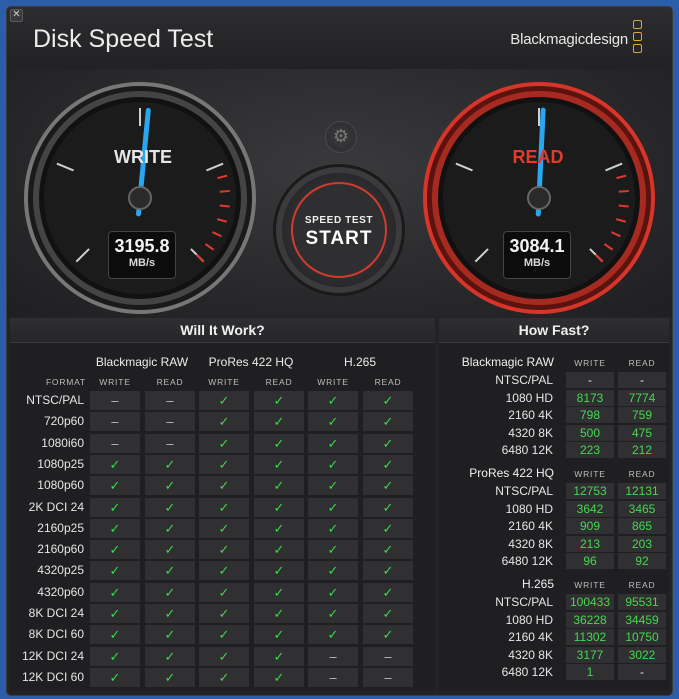 This screenshot has width=679, height=699. I want to click on gear-icon: ⚙, so click(341, 137).